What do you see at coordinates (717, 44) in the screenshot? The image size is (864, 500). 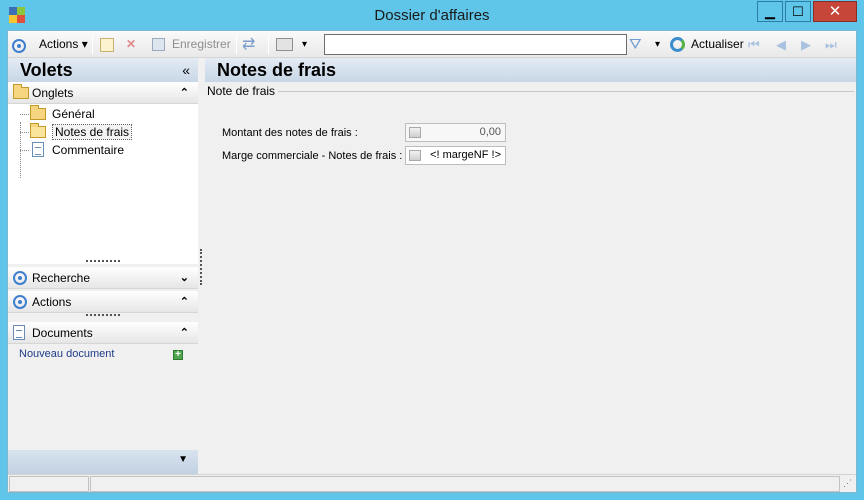 I see `refresh-button: Actualiser` at bounding box center [717, 44].